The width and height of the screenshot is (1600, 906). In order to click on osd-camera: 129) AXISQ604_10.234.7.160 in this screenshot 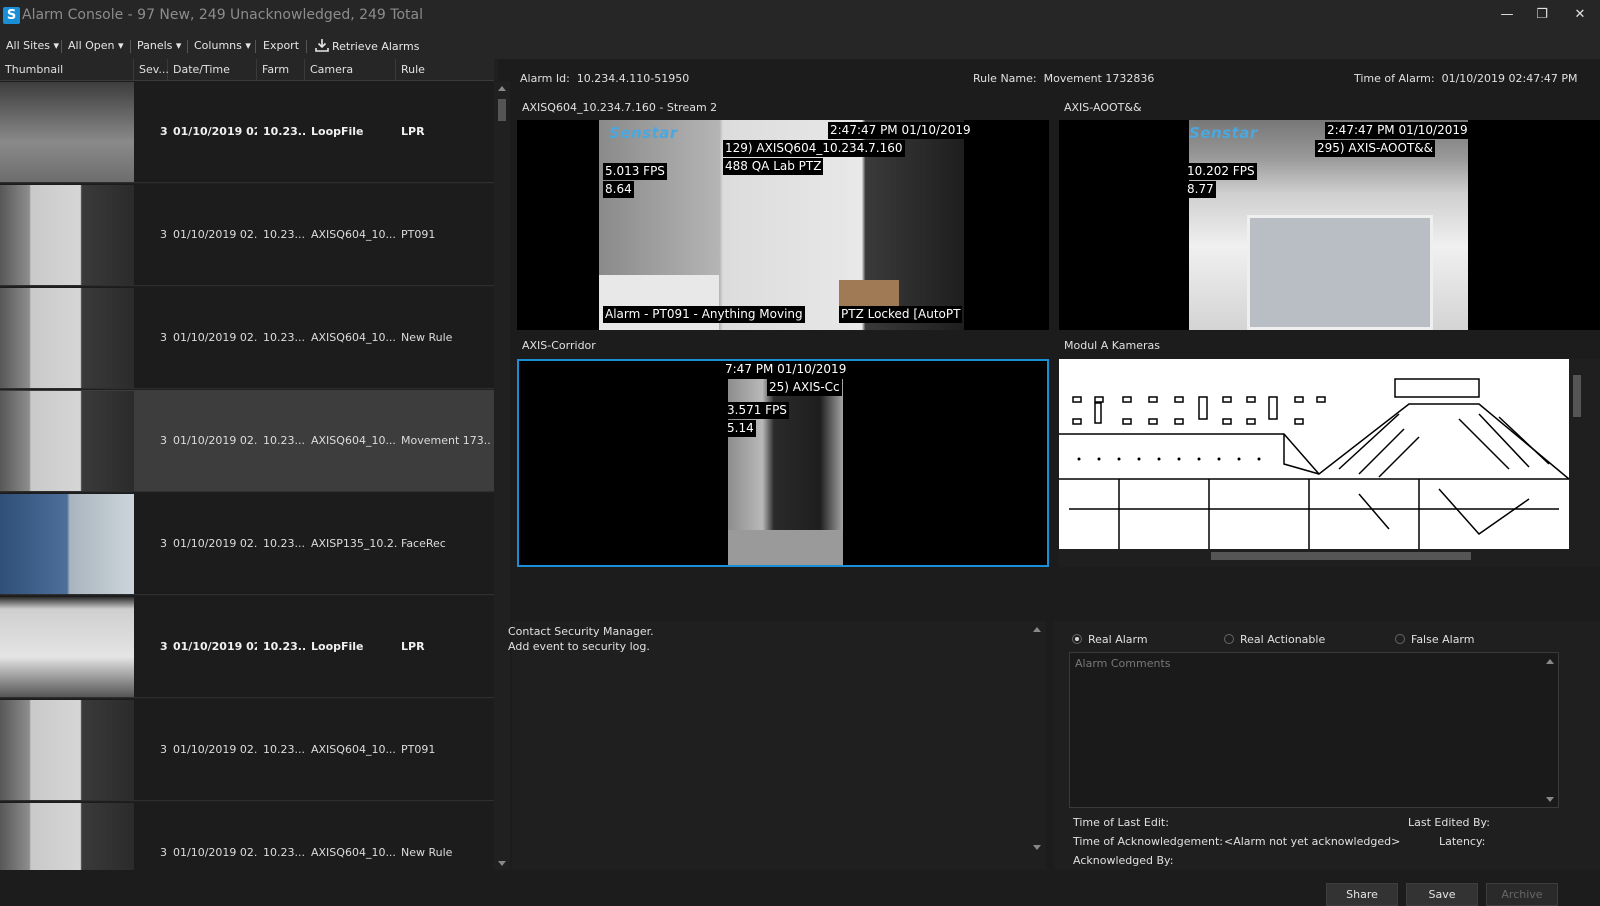, I will do `click(814, 148)`.